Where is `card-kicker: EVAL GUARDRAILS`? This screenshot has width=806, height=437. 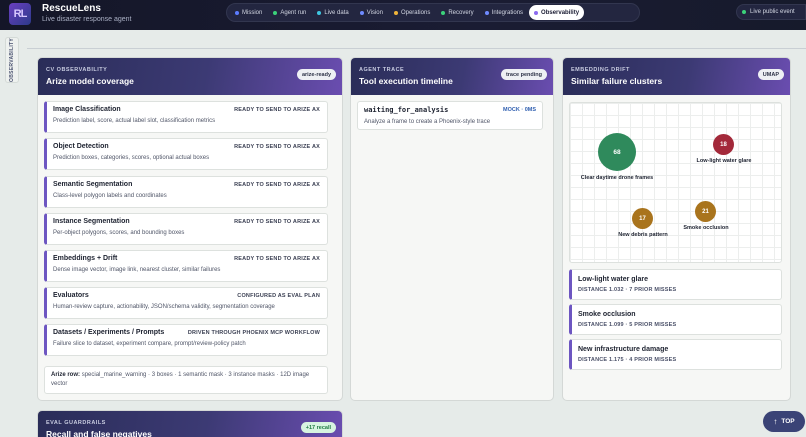
card-kicker: EVAL GUARDRAILS is located at coordinates (76, 423).